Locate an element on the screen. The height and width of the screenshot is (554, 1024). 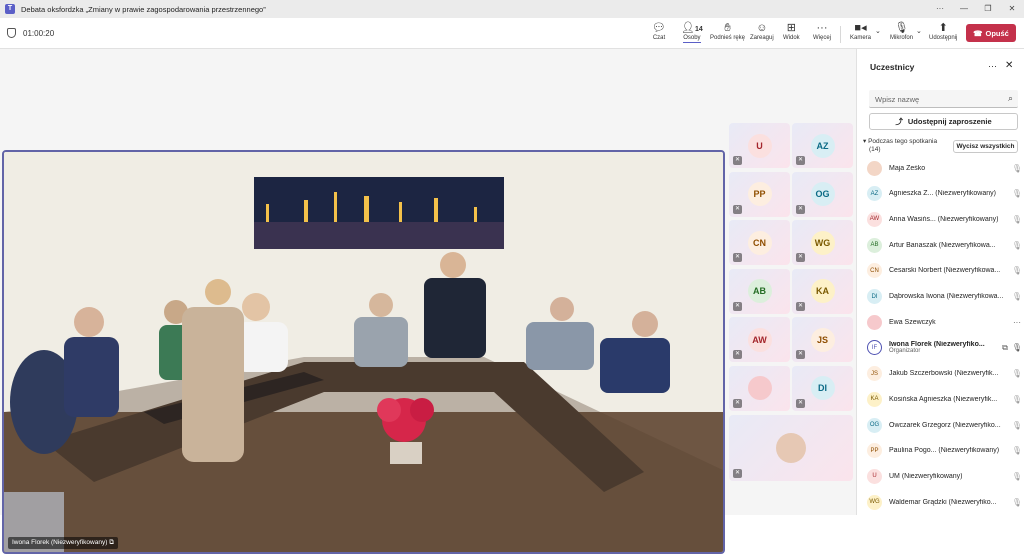
participant-tile: CN ✕ is located at coordinates (759, 242).